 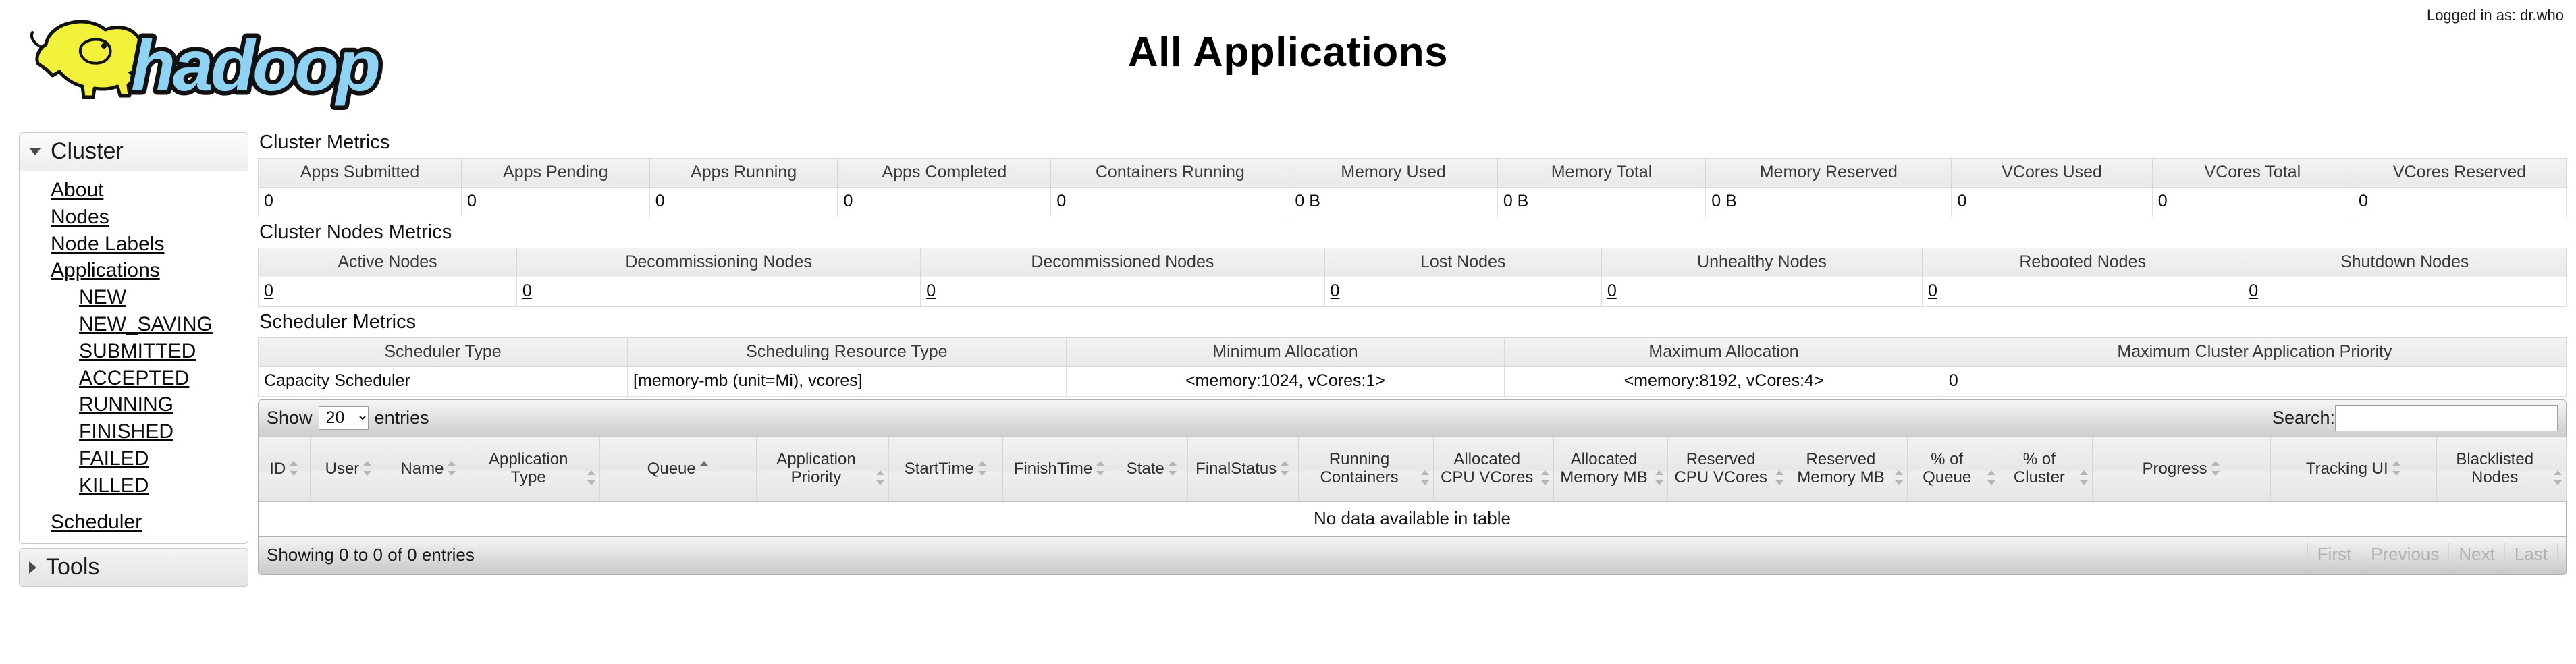 I want to click on col-containers-running: Containers Running, so click(x=1170, y=172).